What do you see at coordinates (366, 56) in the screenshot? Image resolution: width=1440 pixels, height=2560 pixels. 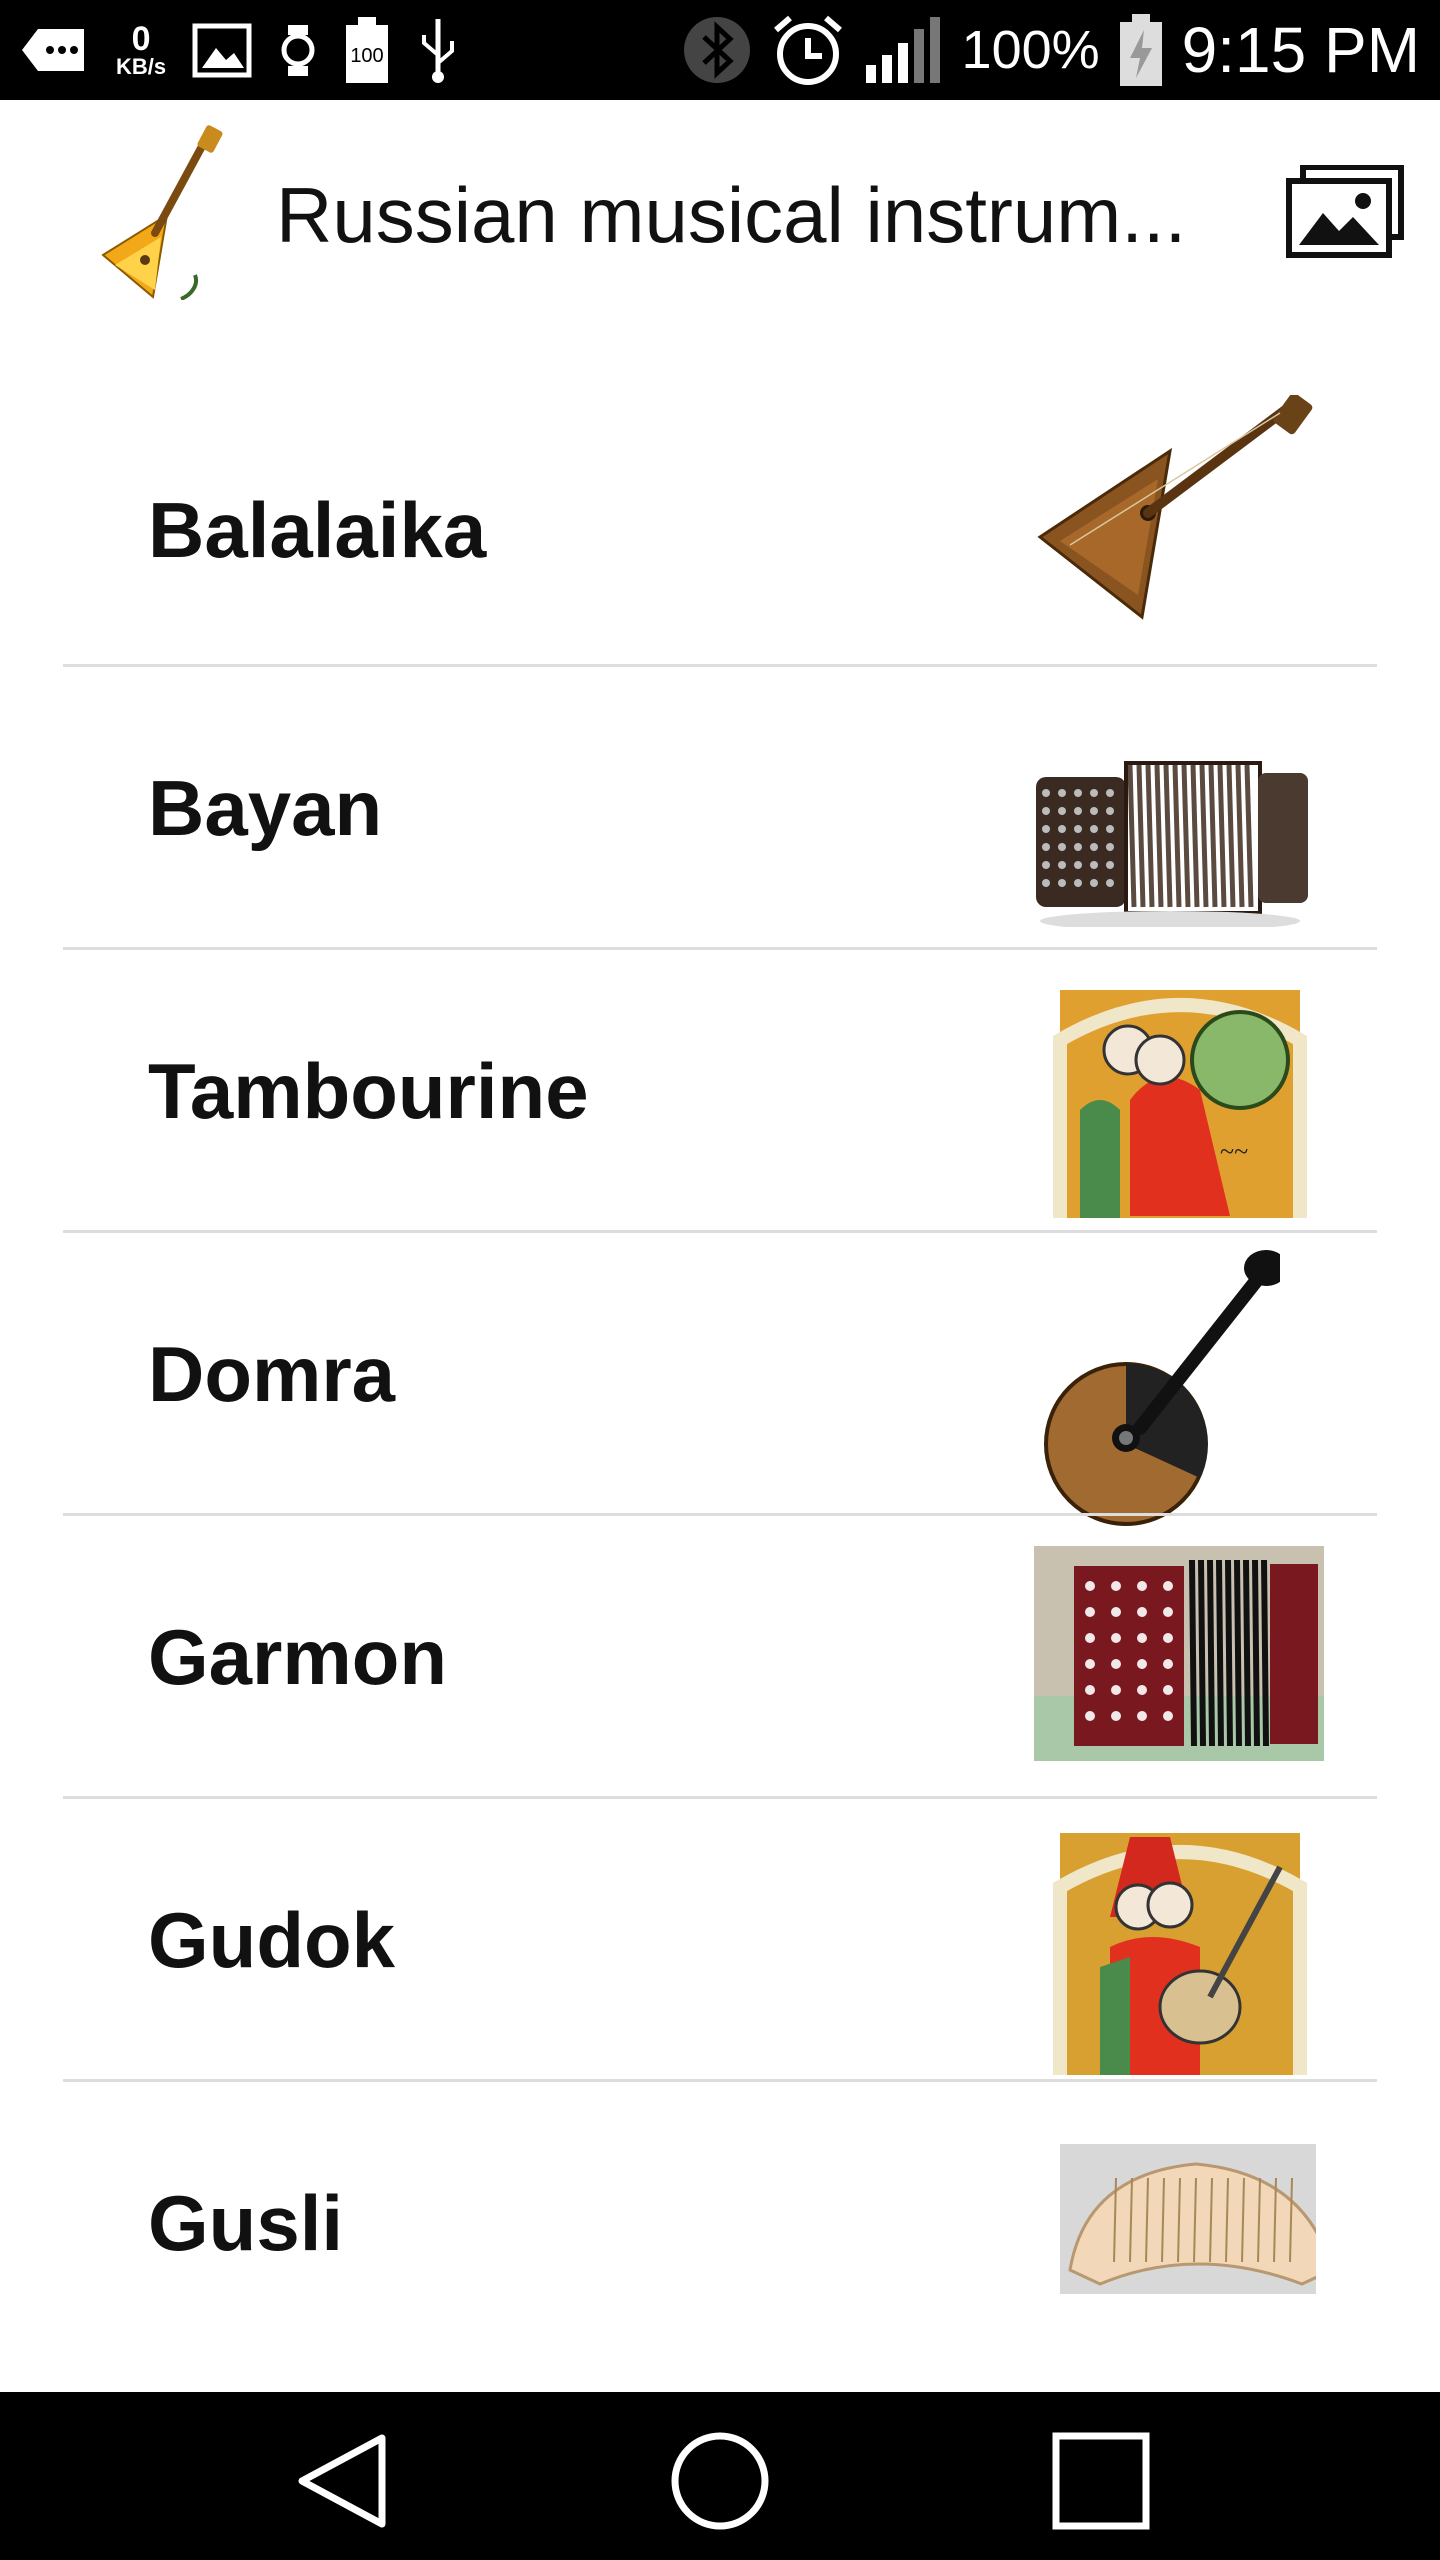 I see `svg-text: 100` at bounding box center [366, 56].